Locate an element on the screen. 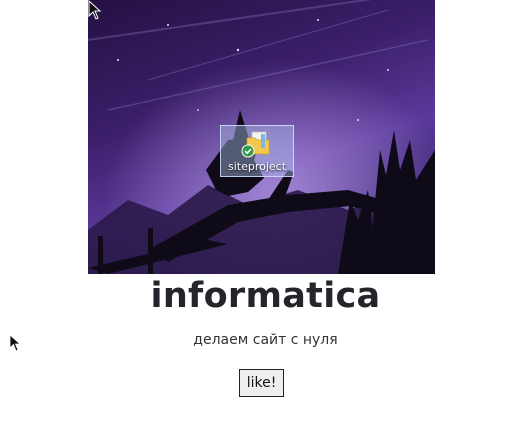 The height and width of the screenshot is (433, 531). like-button: like! is located at coordinates (261, 383).